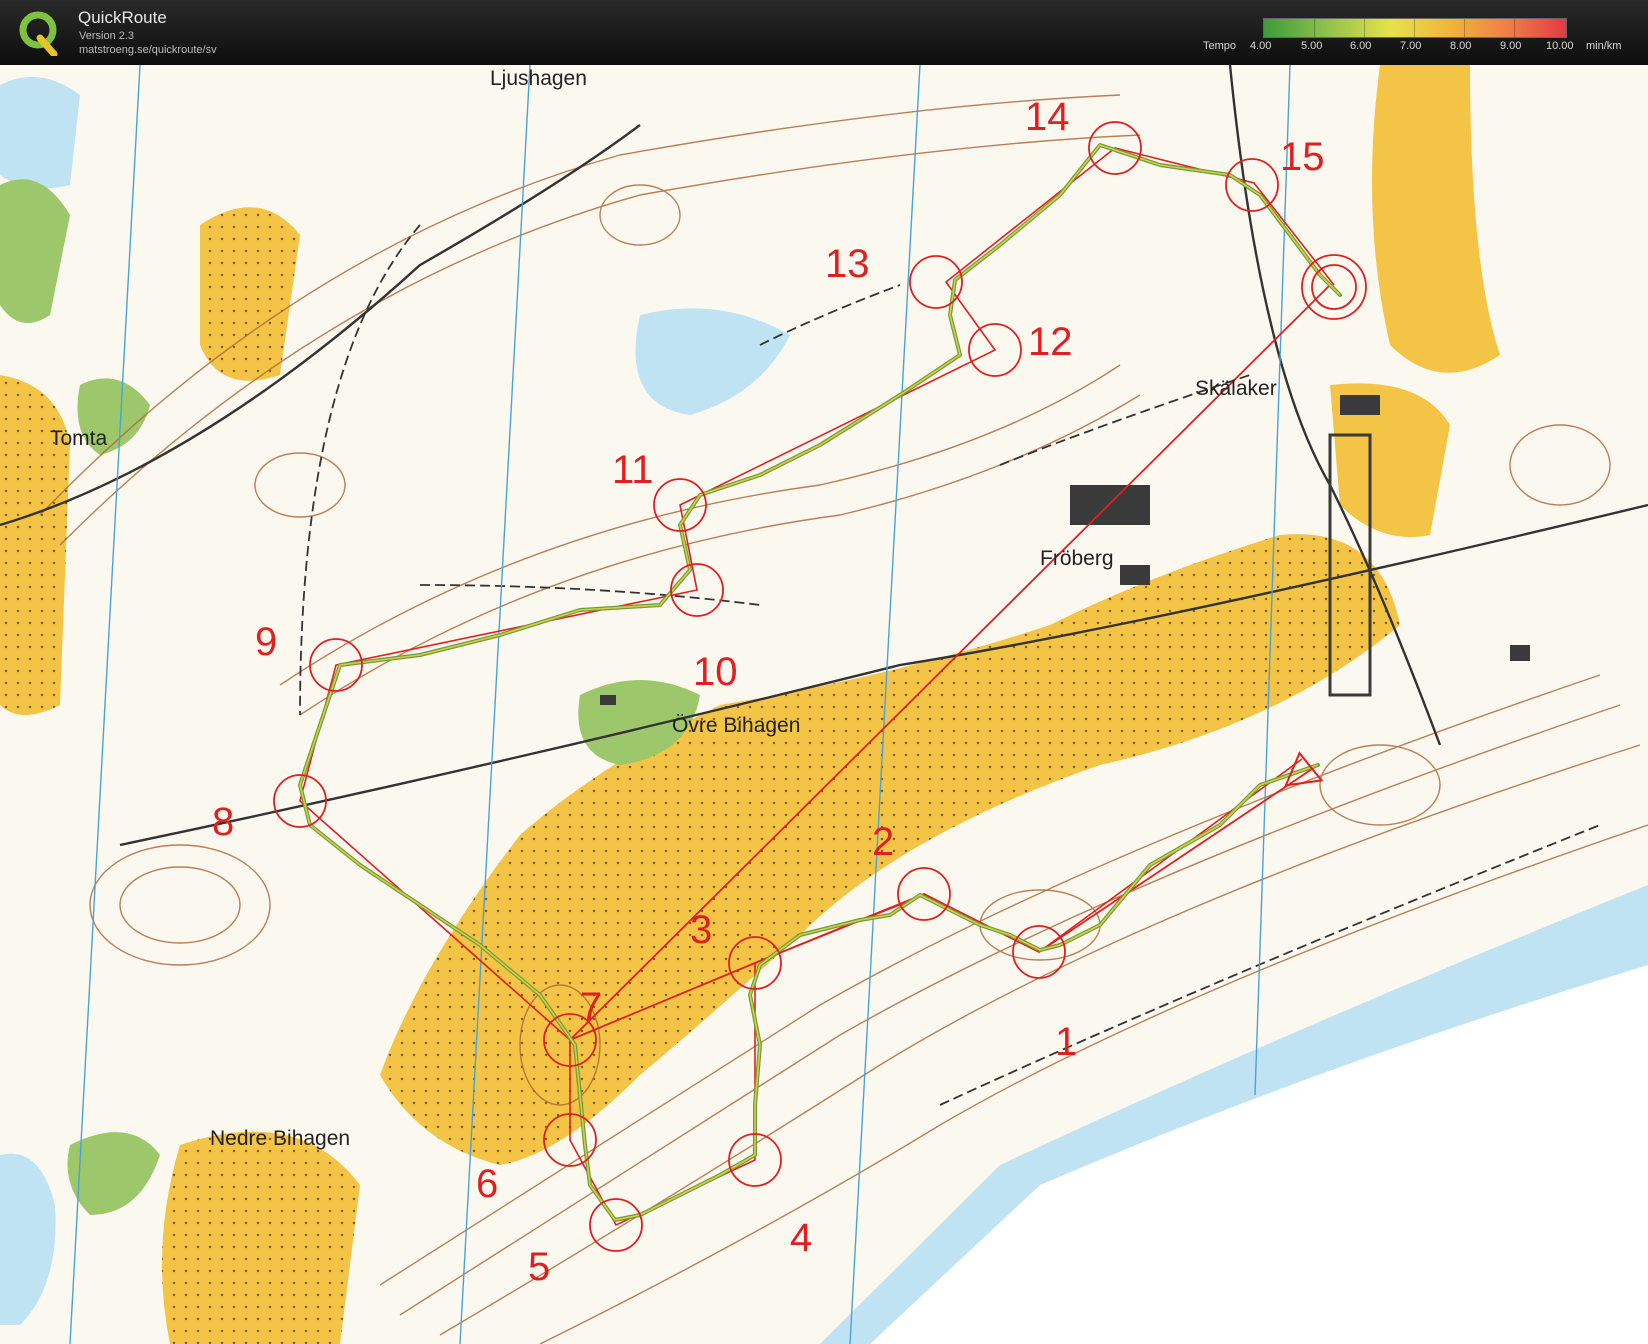 The height and width of the screenshot is (1344, 1648). What do you see at coordinates (715, 672) in the screenshot?
I see `control-number-10: 10` at bounding box center [715, 672].